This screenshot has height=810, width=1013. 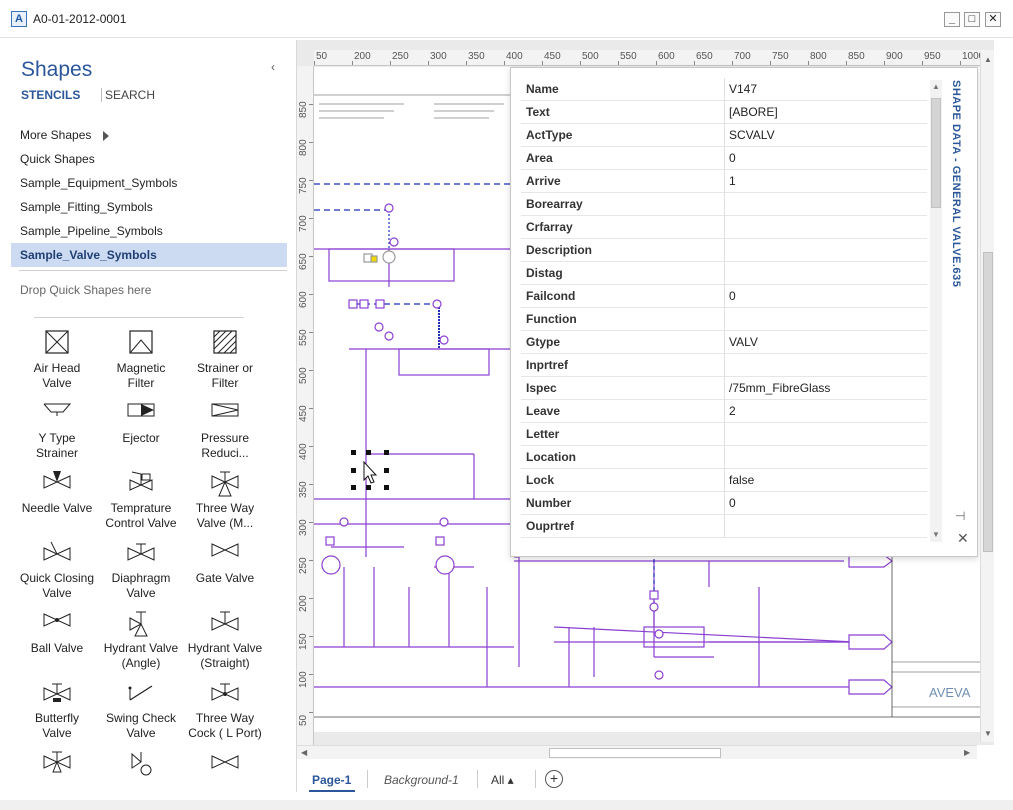 I want to click on shape-data-row: Arrive 1, so click(x=724, y=181).